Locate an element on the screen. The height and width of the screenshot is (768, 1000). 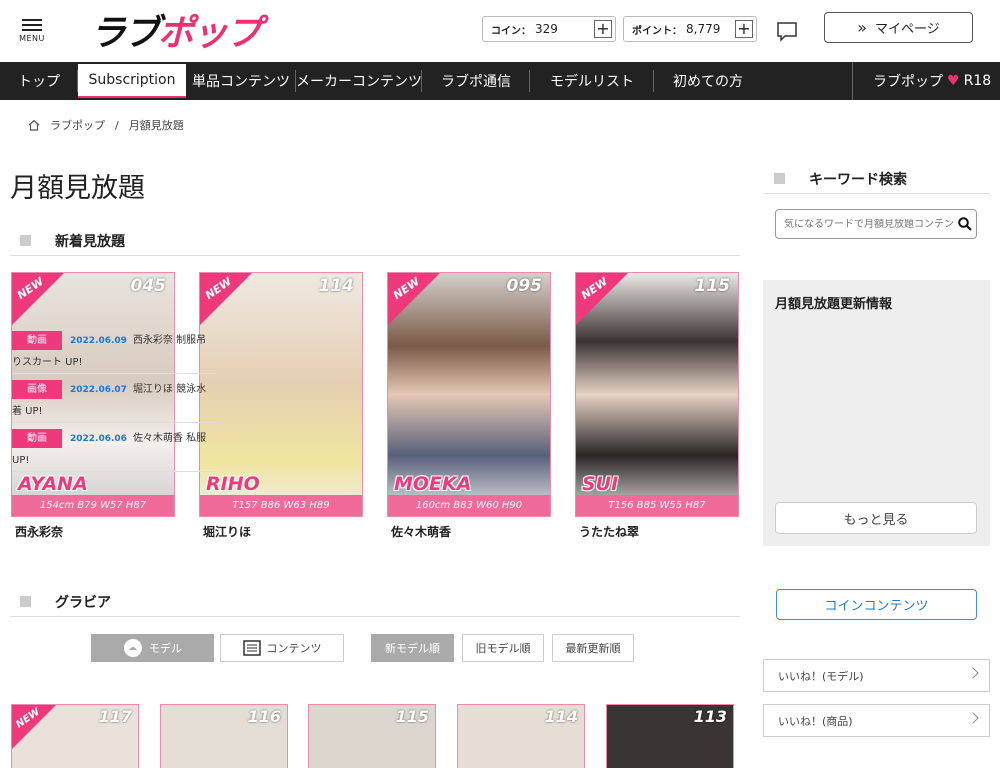
nav-top: トップ is located at coordinates (39, 81).